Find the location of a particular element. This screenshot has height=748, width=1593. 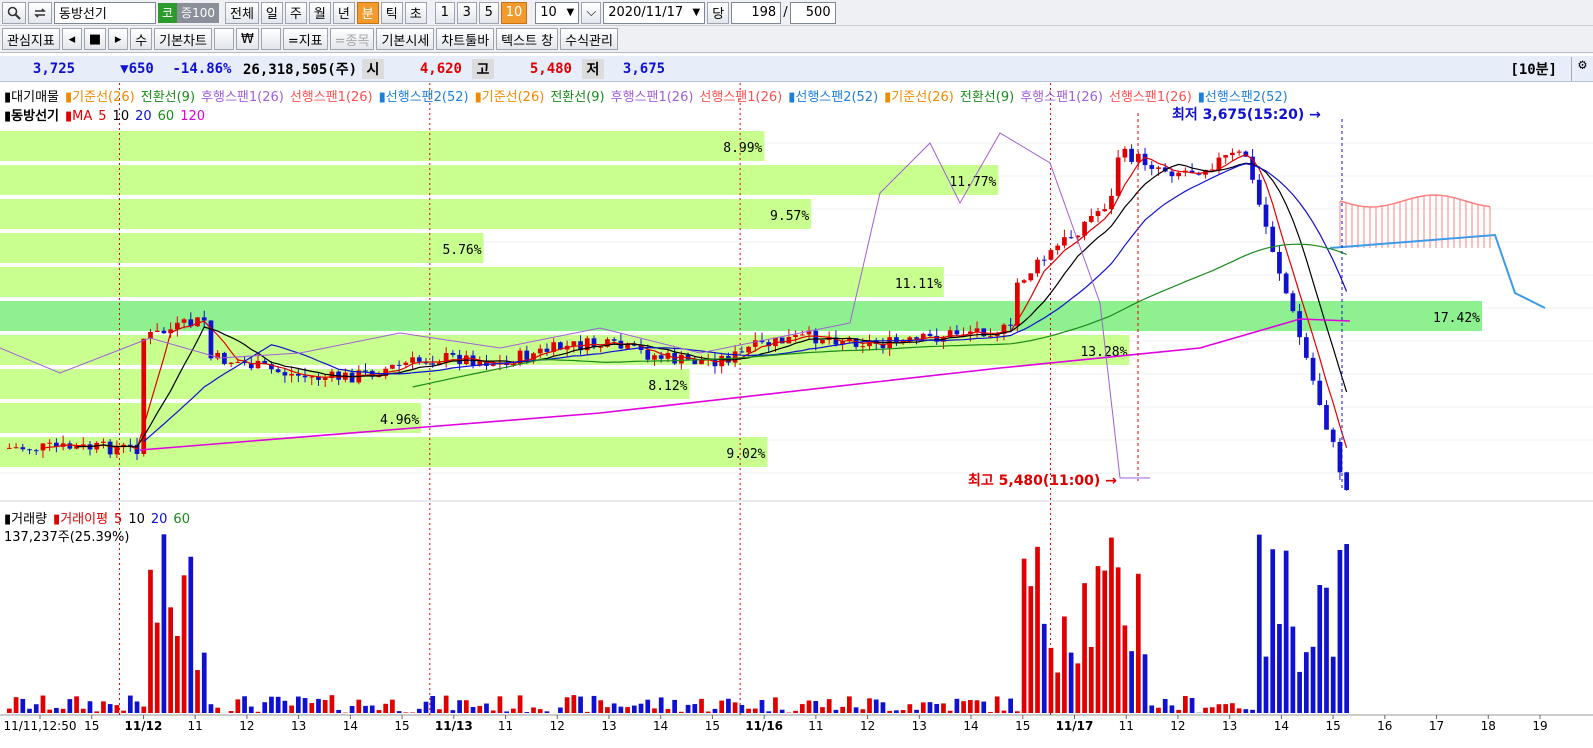

period-buttons: 전체일주월년분틱초 is located at coordinates (326, 13).